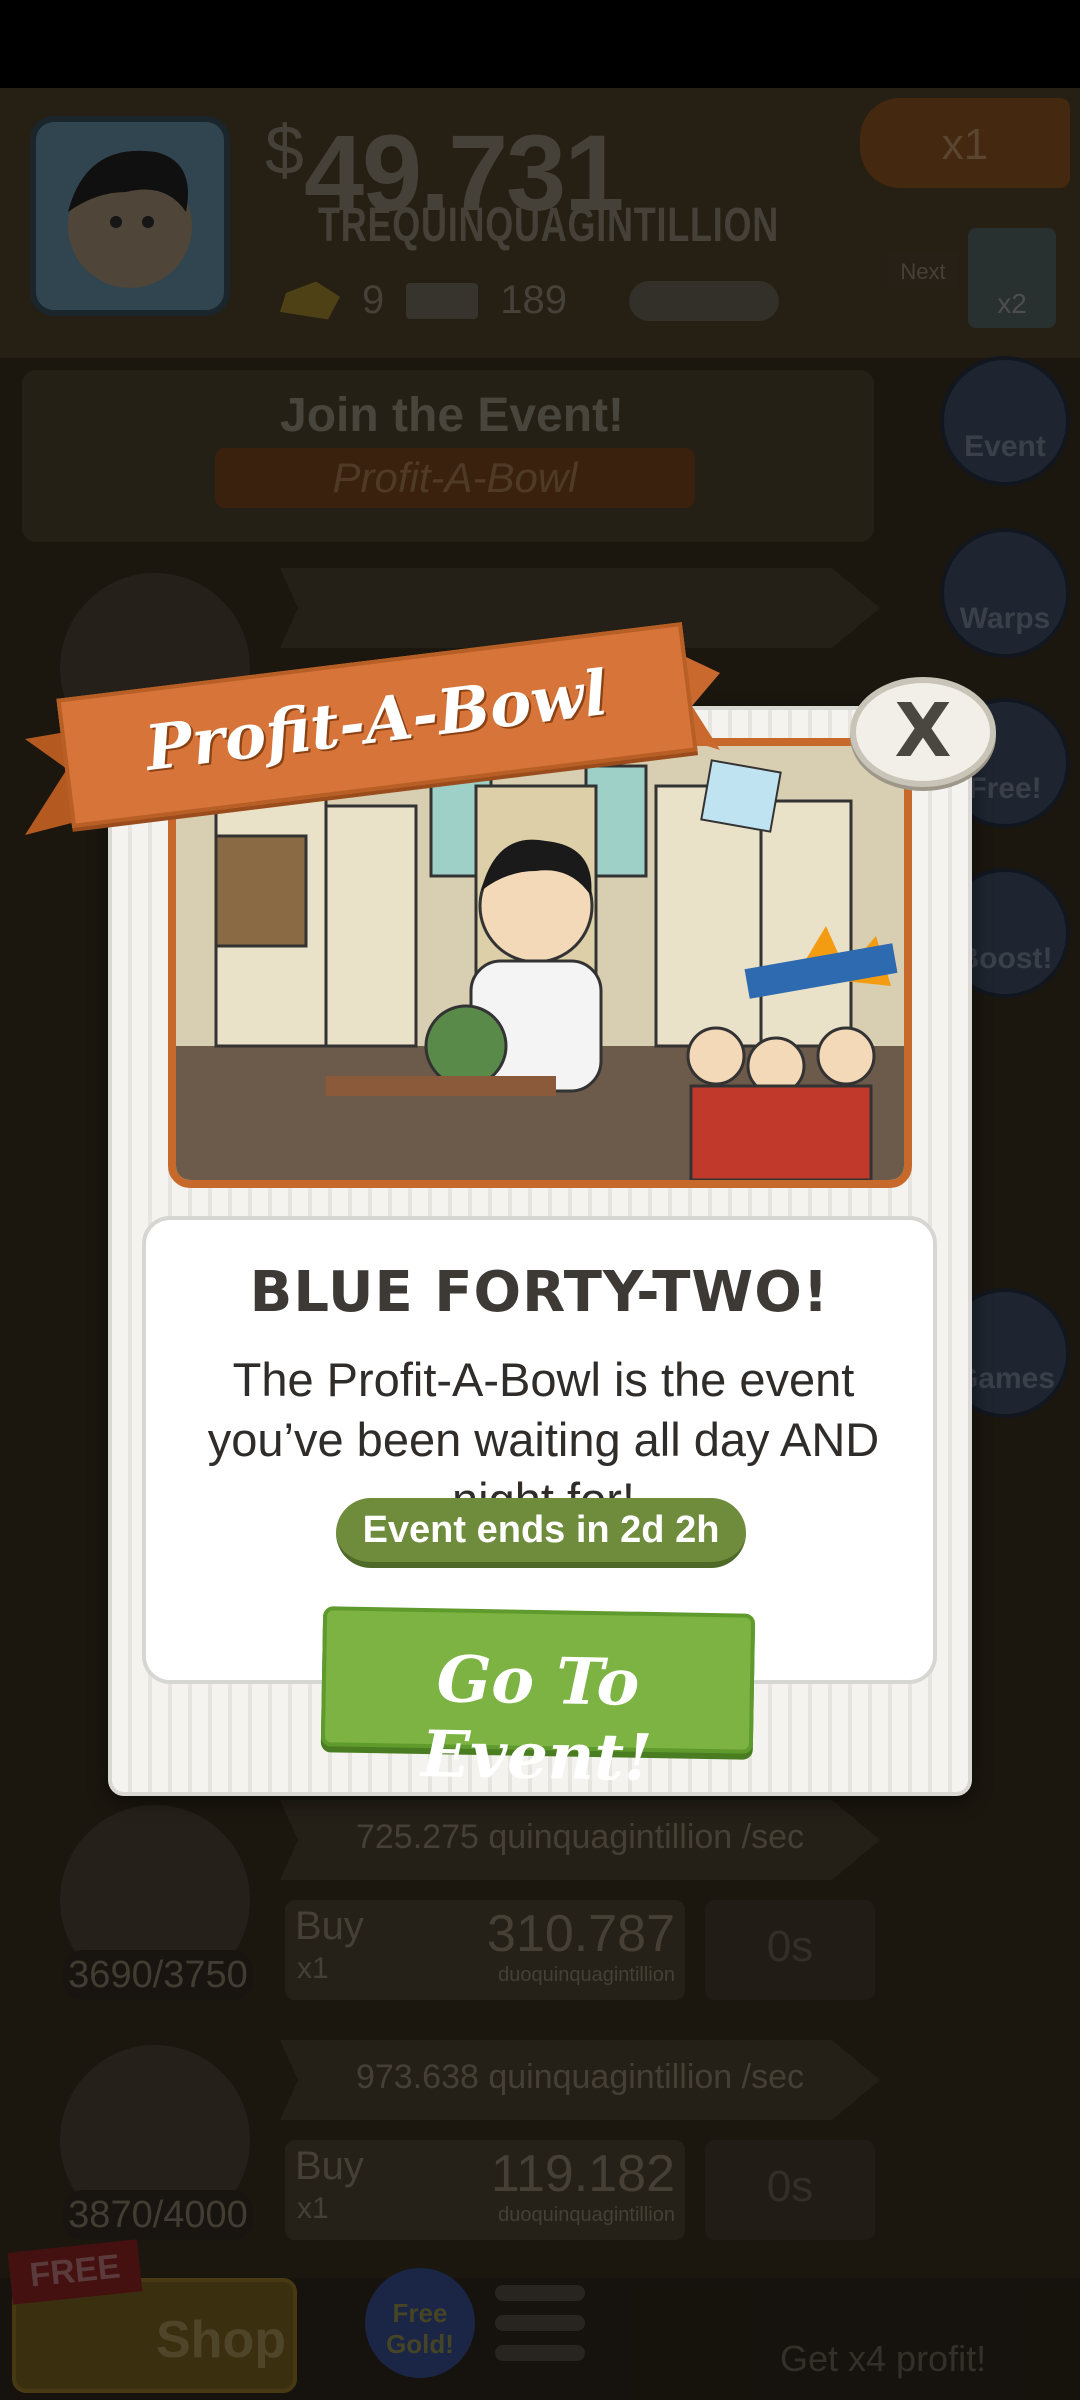  What do you see at coordinates (540, 44) in the screenshot?
I see `status-bar` at bounding box center [540, 44].